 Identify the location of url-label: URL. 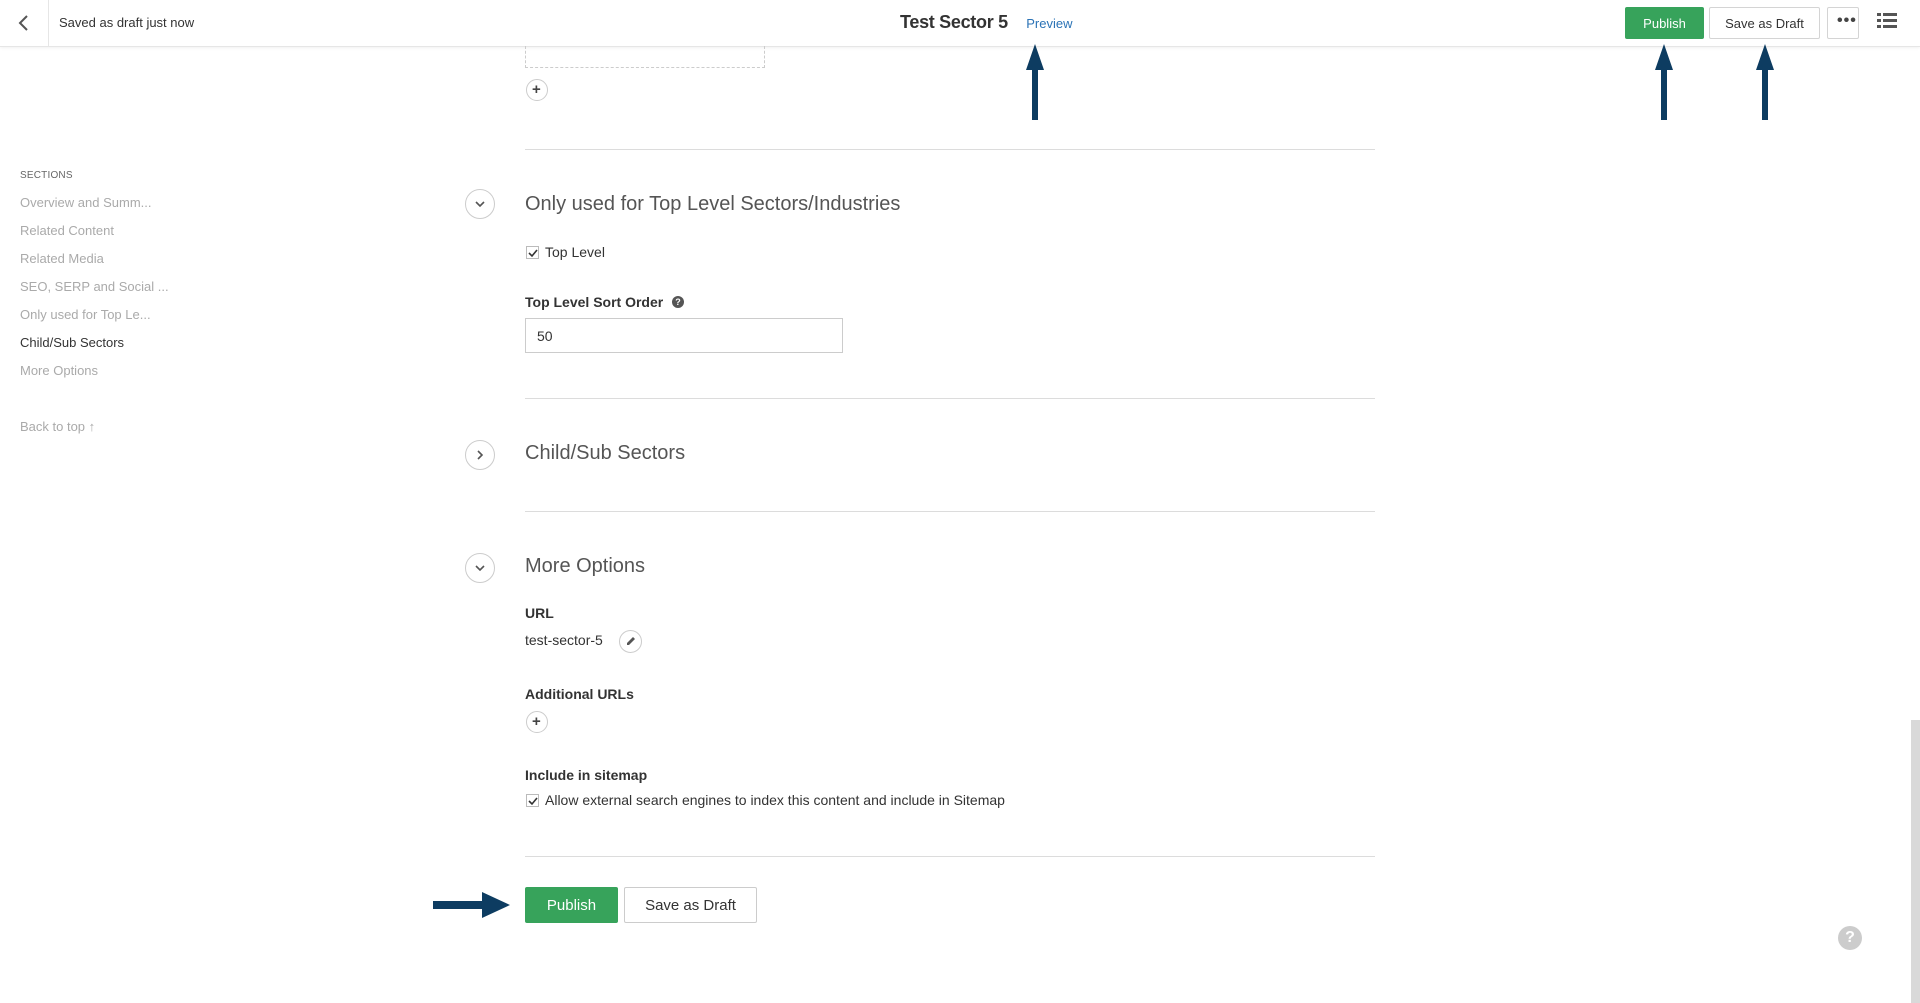
(539, 613).